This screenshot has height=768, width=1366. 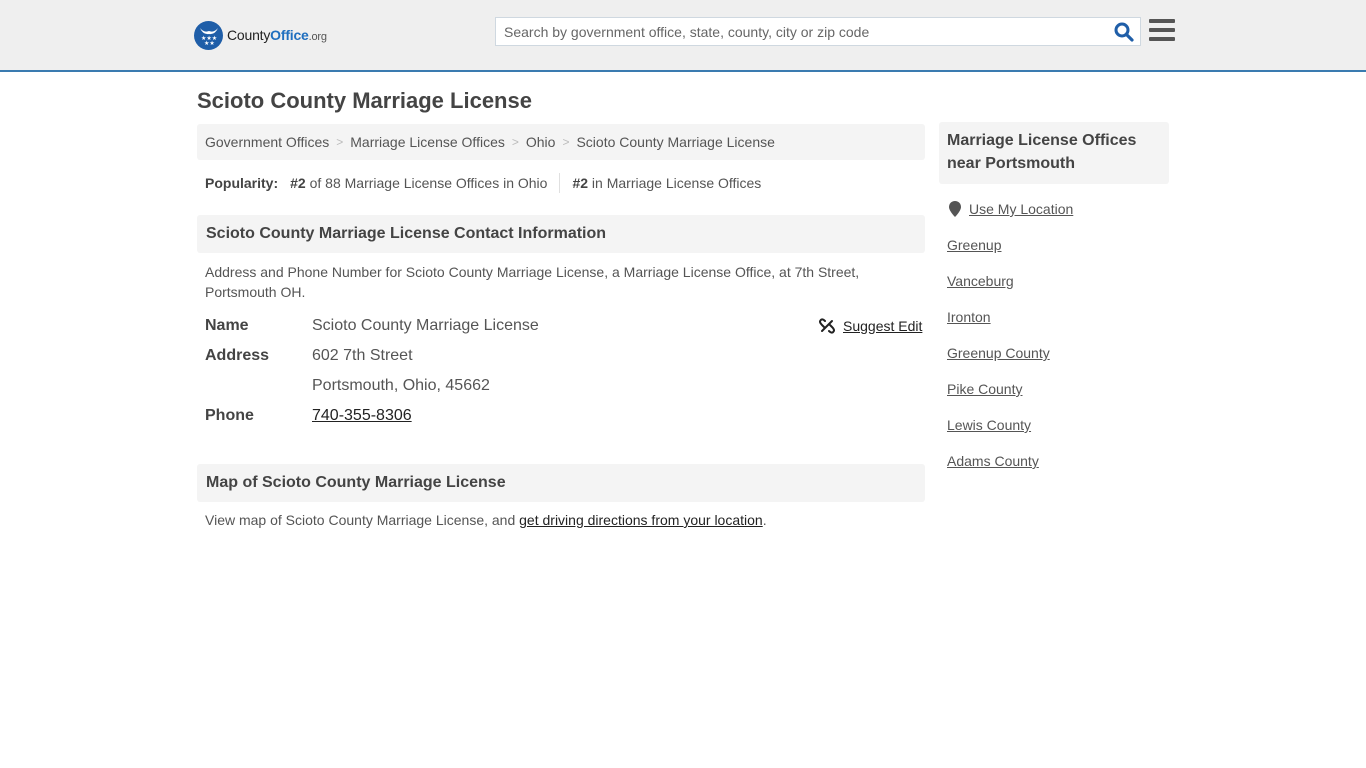 What do you see at coordinates (980, 281) in the screenshot?
I see `sidebar-link-vanceburg: Vanceburg` at bounding box center [980, 281].